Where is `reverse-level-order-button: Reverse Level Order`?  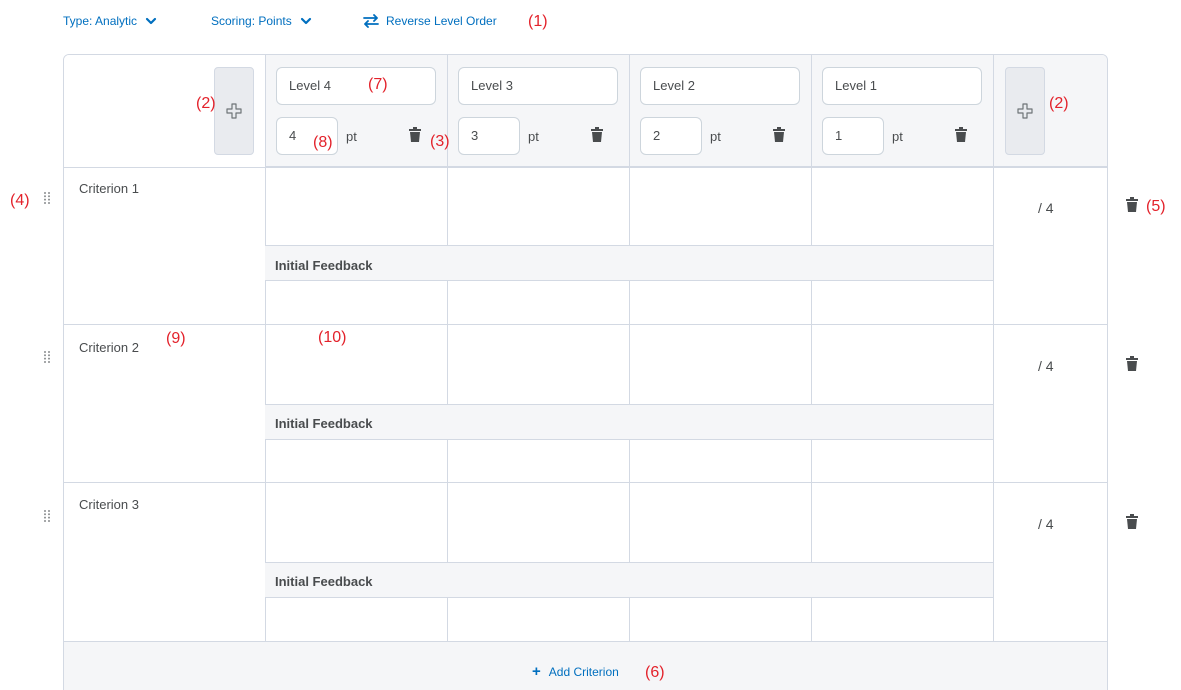 reverse-level-order-button: Reverse Level Order is located at coordinates (429, 21).